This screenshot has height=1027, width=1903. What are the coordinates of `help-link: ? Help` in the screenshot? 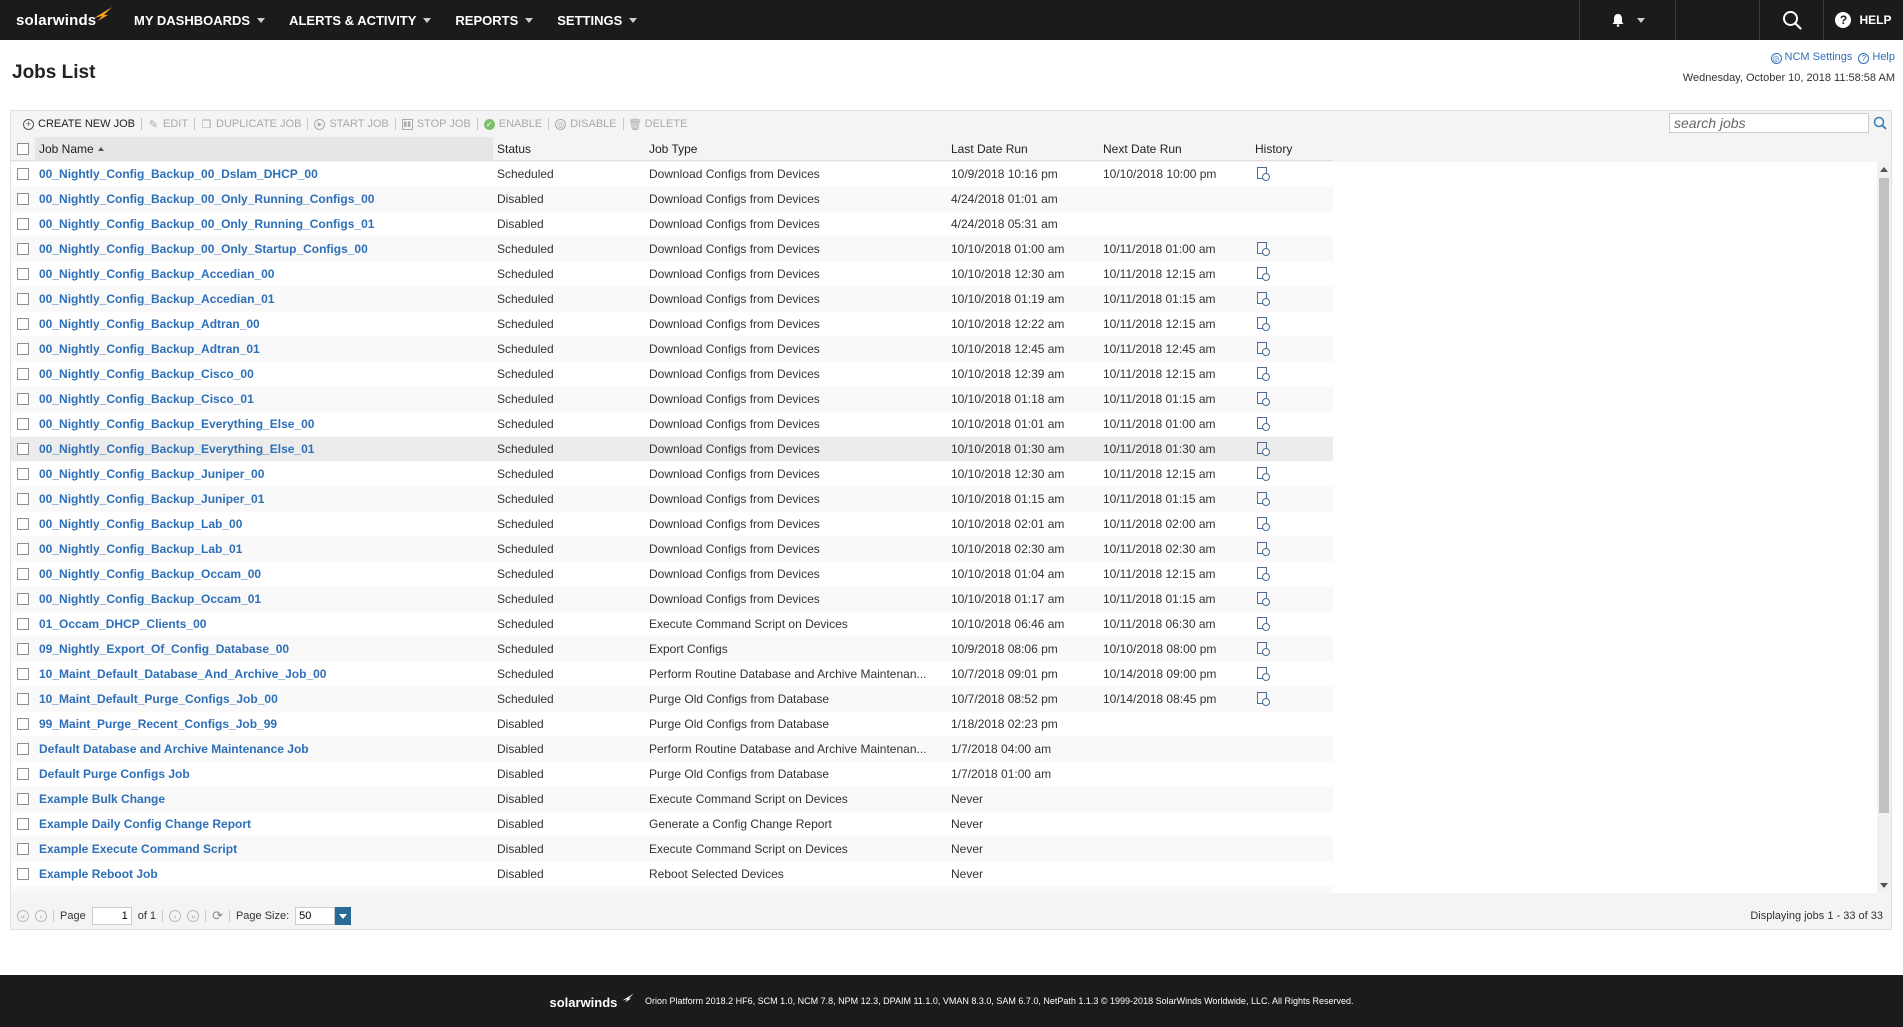 It's located at (1876, 57).